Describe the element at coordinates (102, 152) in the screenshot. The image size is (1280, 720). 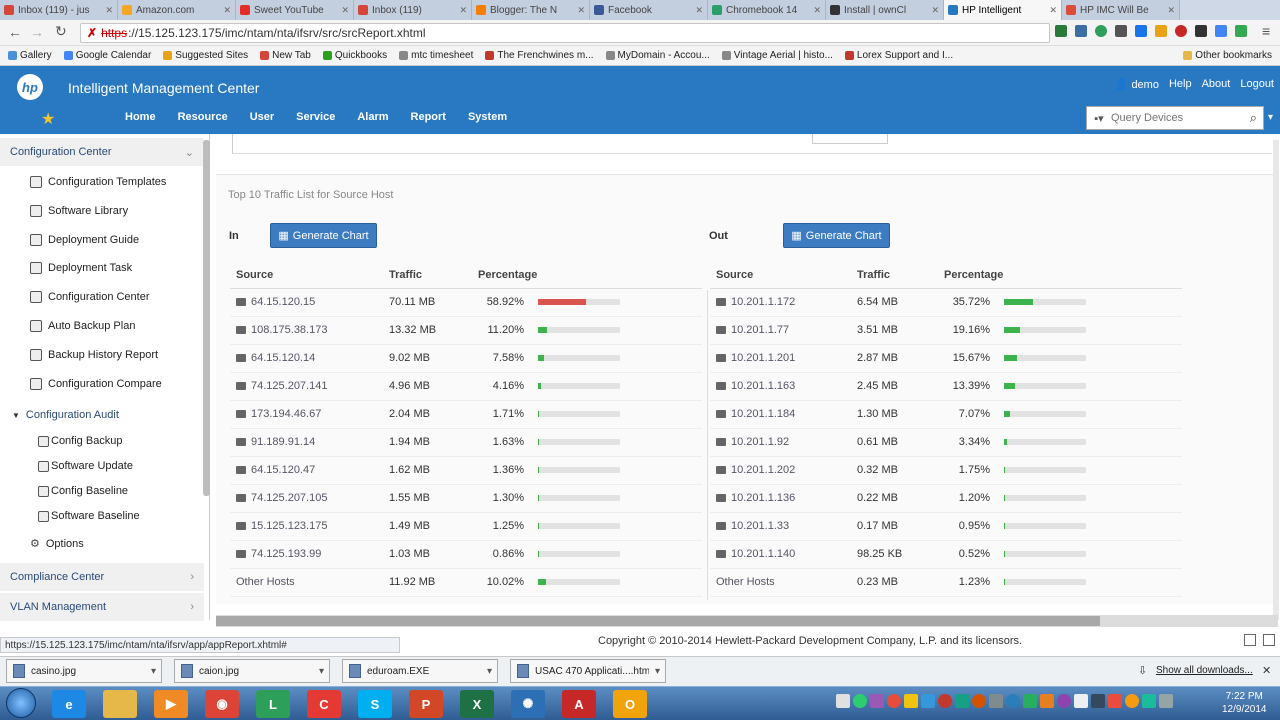
I see `sidebar-section-configuration-center: Configuration Center ⌄` at that location.